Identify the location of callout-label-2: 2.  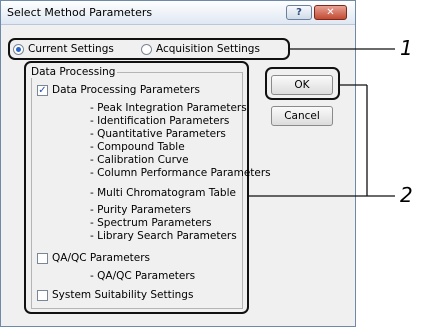
(406, 195).